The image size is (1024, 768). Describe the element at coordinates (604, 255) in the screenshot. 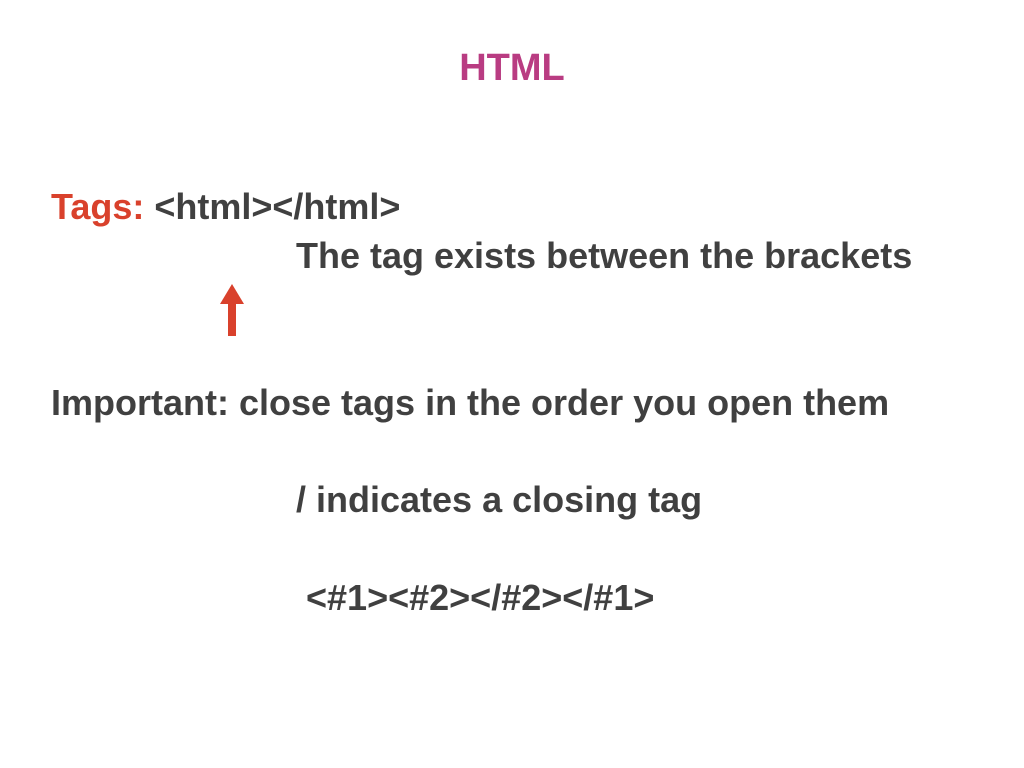

I see `tags-explanation: The tag exists between the brackets` at that location.